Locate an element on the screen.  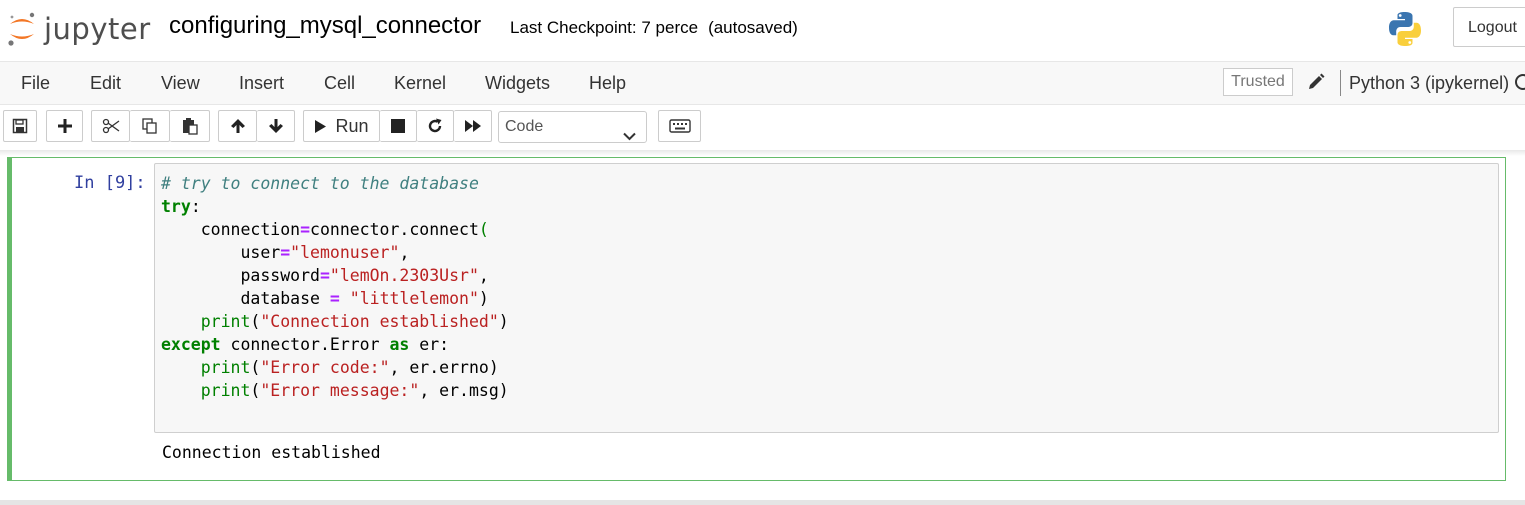
menu-widgets: Widgets is located at coordinates (517, 83).